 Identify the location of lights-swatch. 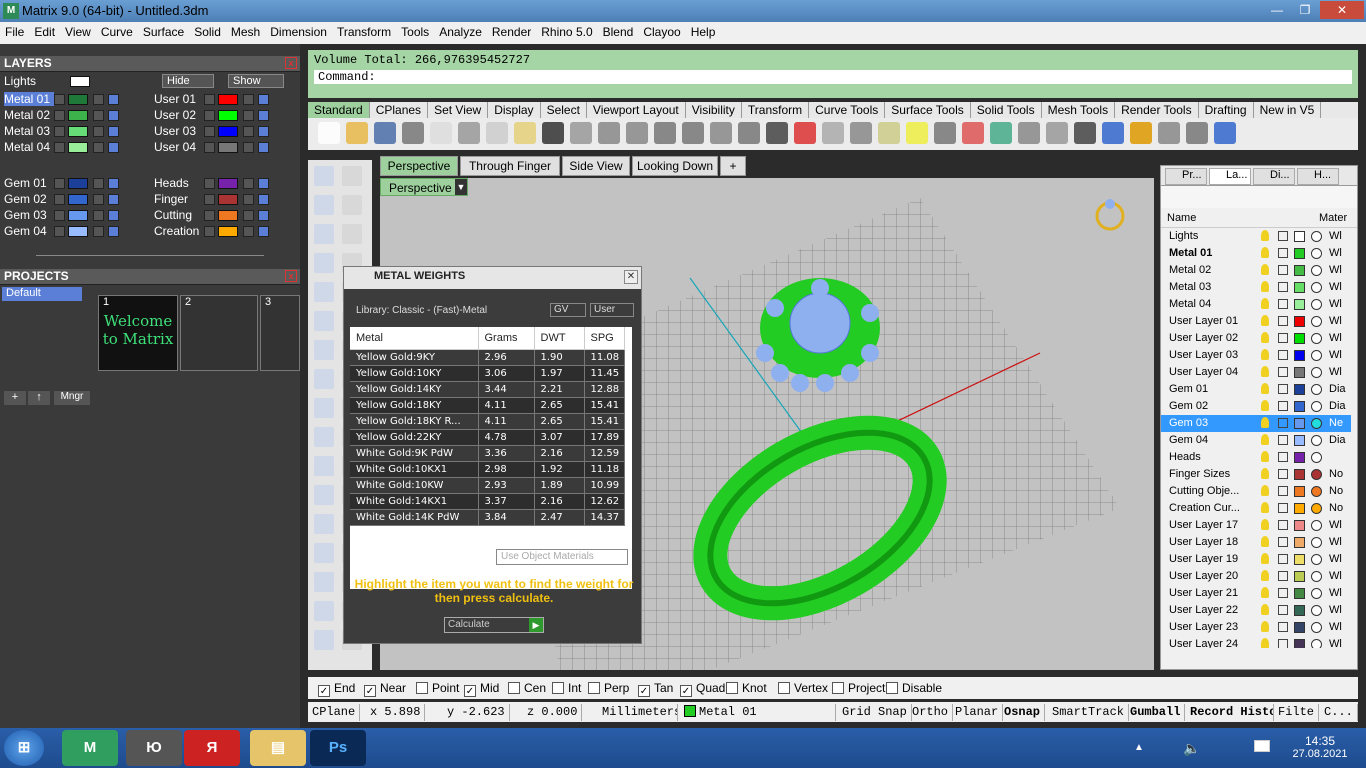
(80, 81).